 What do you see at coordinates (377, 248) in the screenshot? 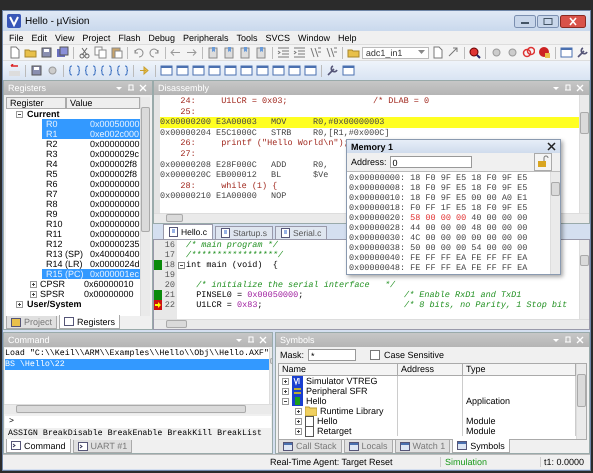
I see `memory-address: 0x00000038:` at bounding box center [377, 248].